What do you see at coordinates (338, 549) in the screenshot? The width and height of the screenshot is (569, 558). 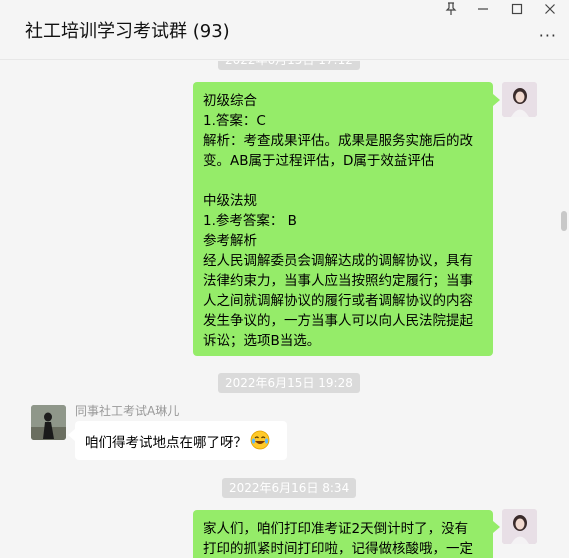 I see `message-line: 打印的抓紧时间打印啦，记得做核酸哦，一定` at bounding box center [338, 549].